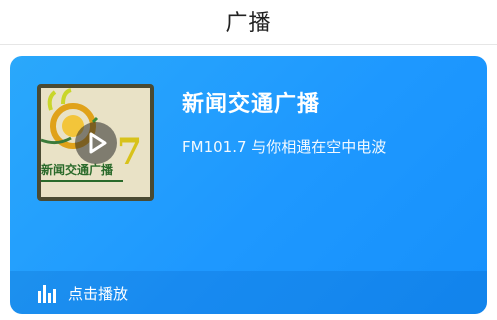  Describe the element at coordinates (248, 292) in the screenshot. I see `play-action-bar: 点击播放` at that location.